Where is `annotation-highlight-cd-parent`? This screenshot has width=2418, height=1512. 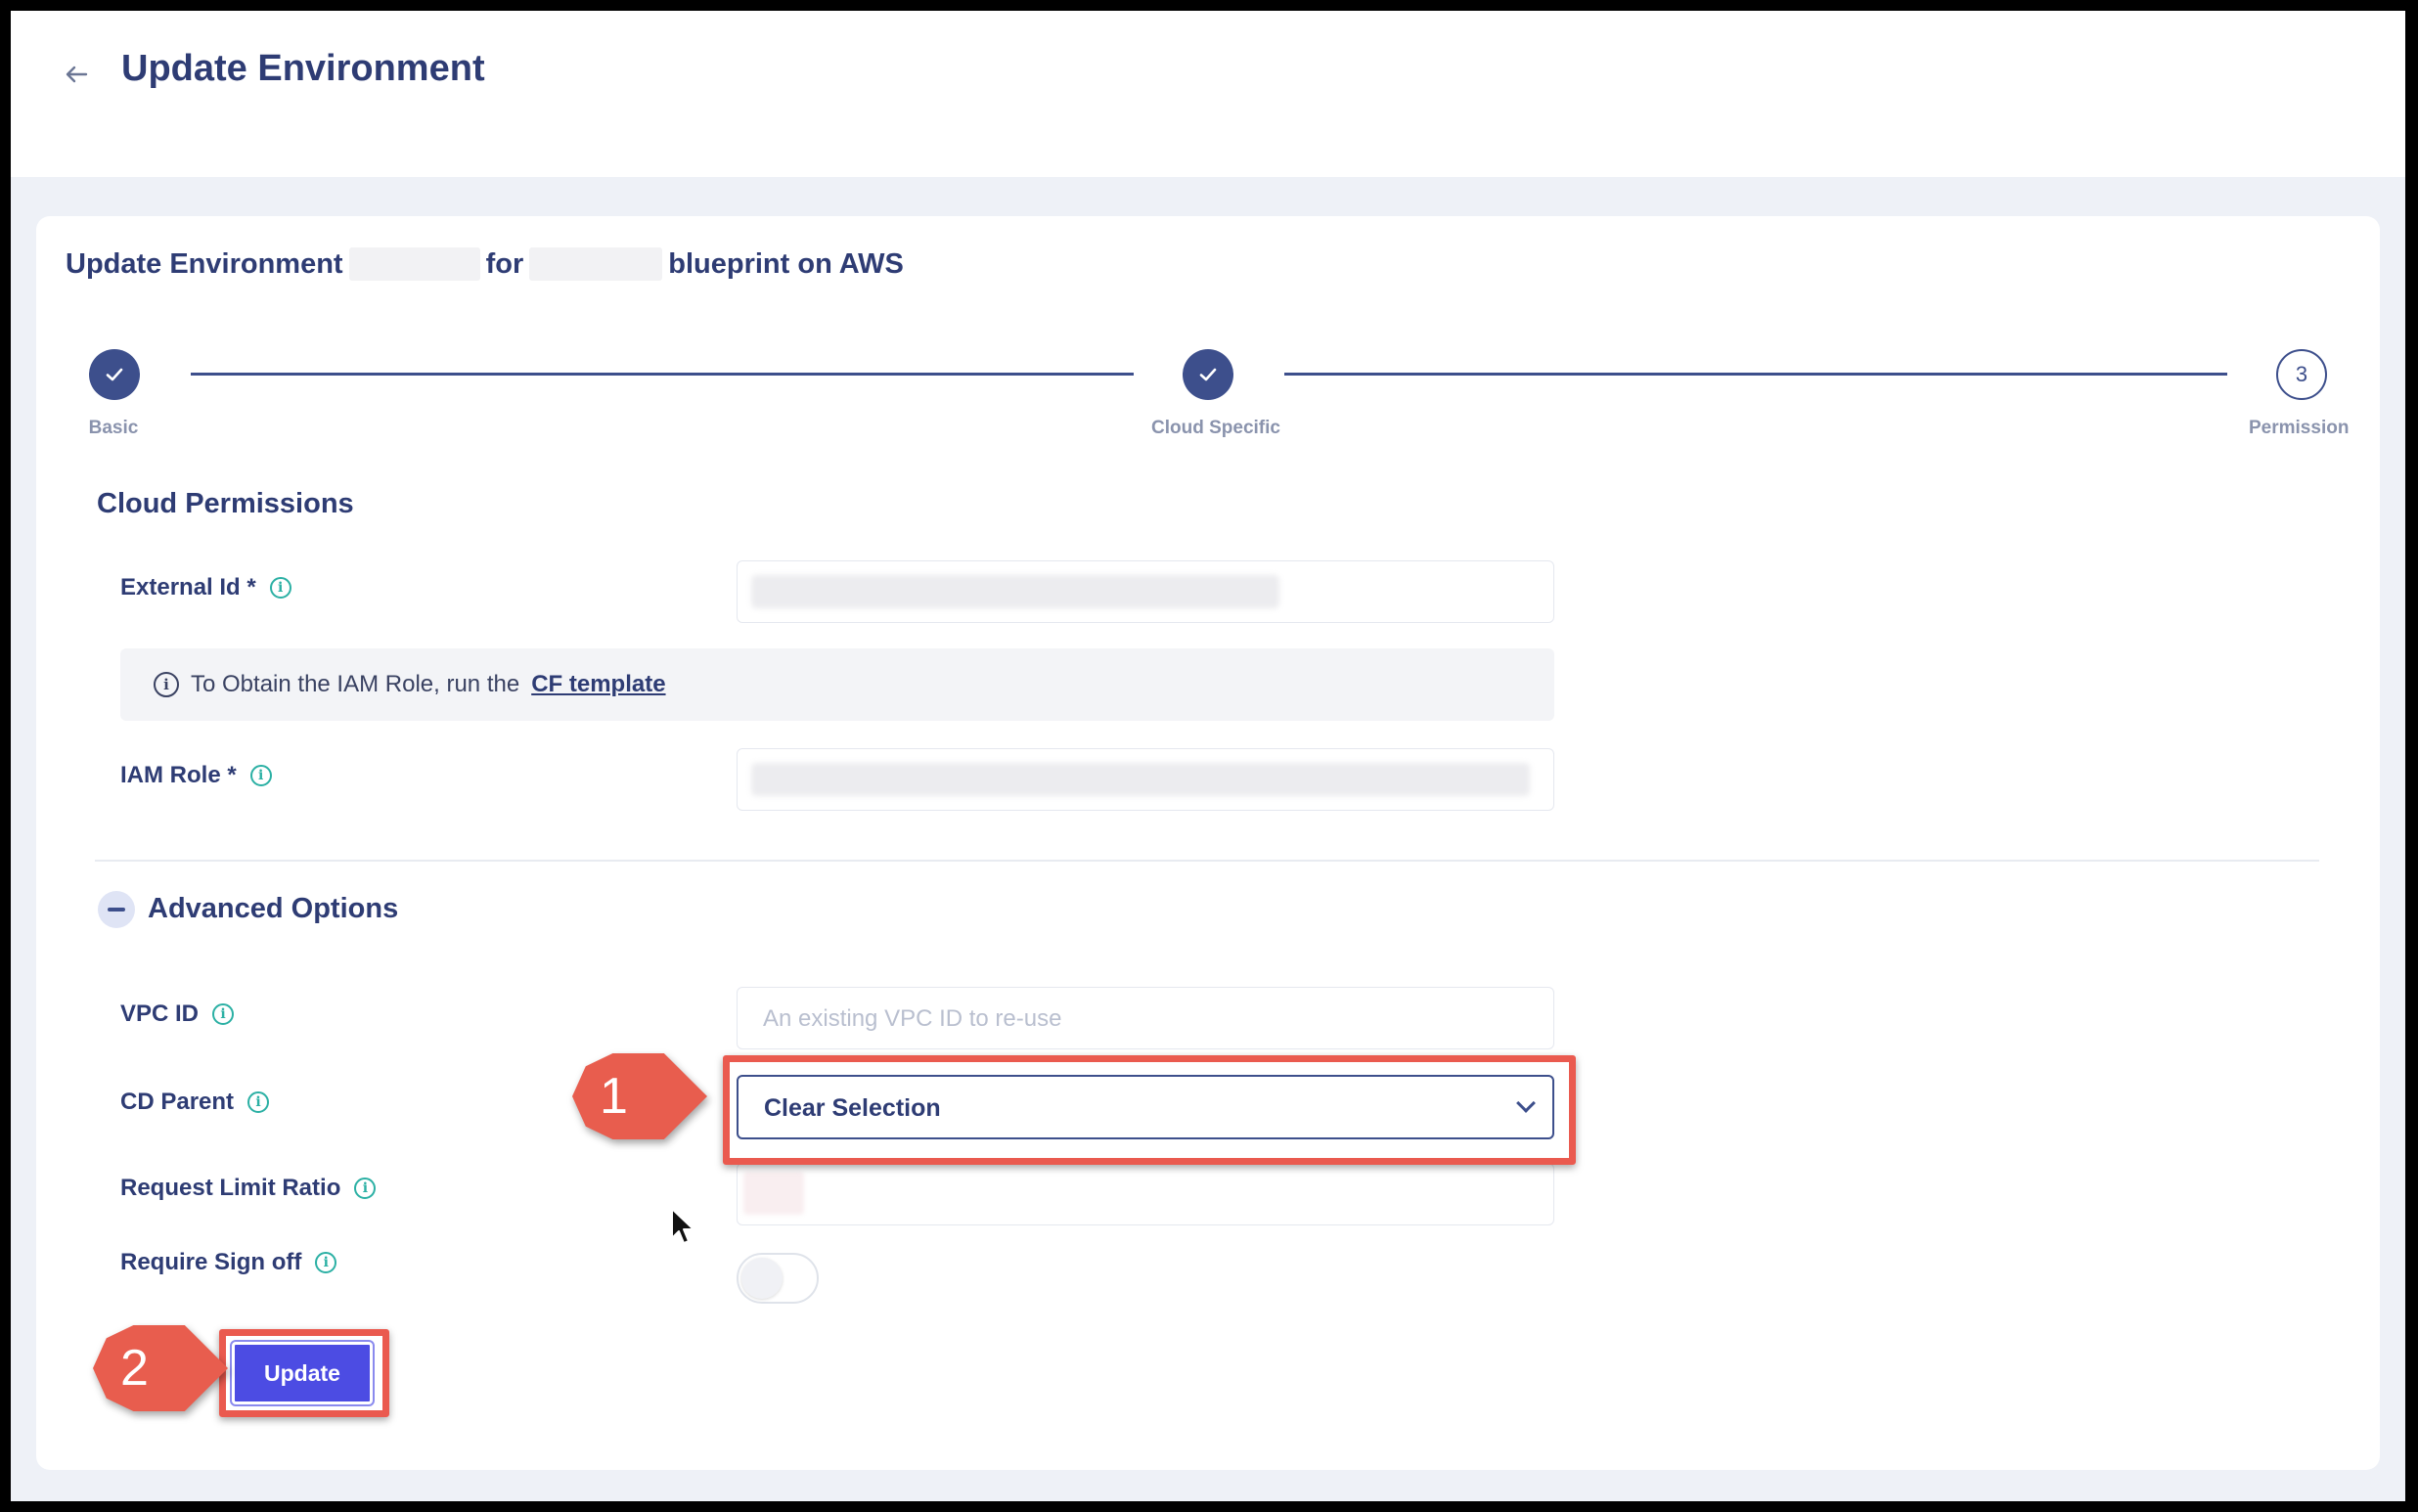
annotation-highlight-cd-parent is located at coordinates (1150, 1110).